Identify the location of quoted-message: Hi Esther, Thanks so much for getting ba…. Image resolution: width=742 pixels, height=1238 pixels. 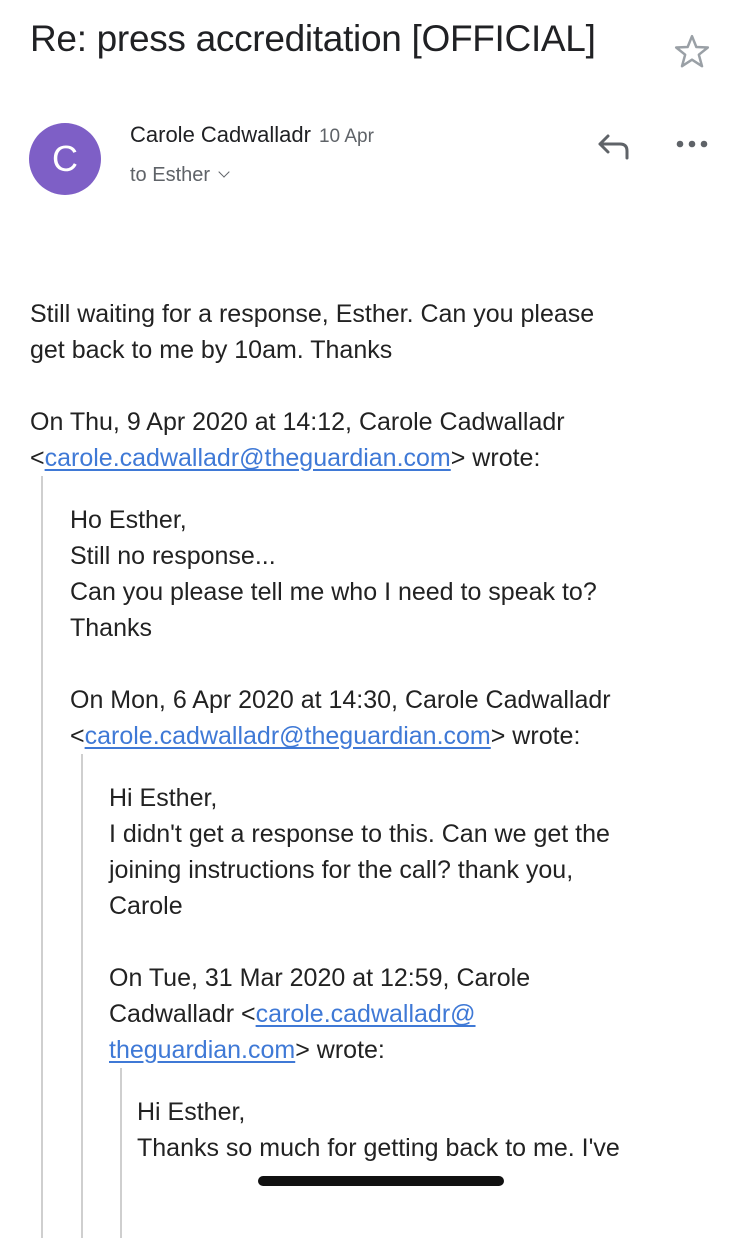
(425, 1153).